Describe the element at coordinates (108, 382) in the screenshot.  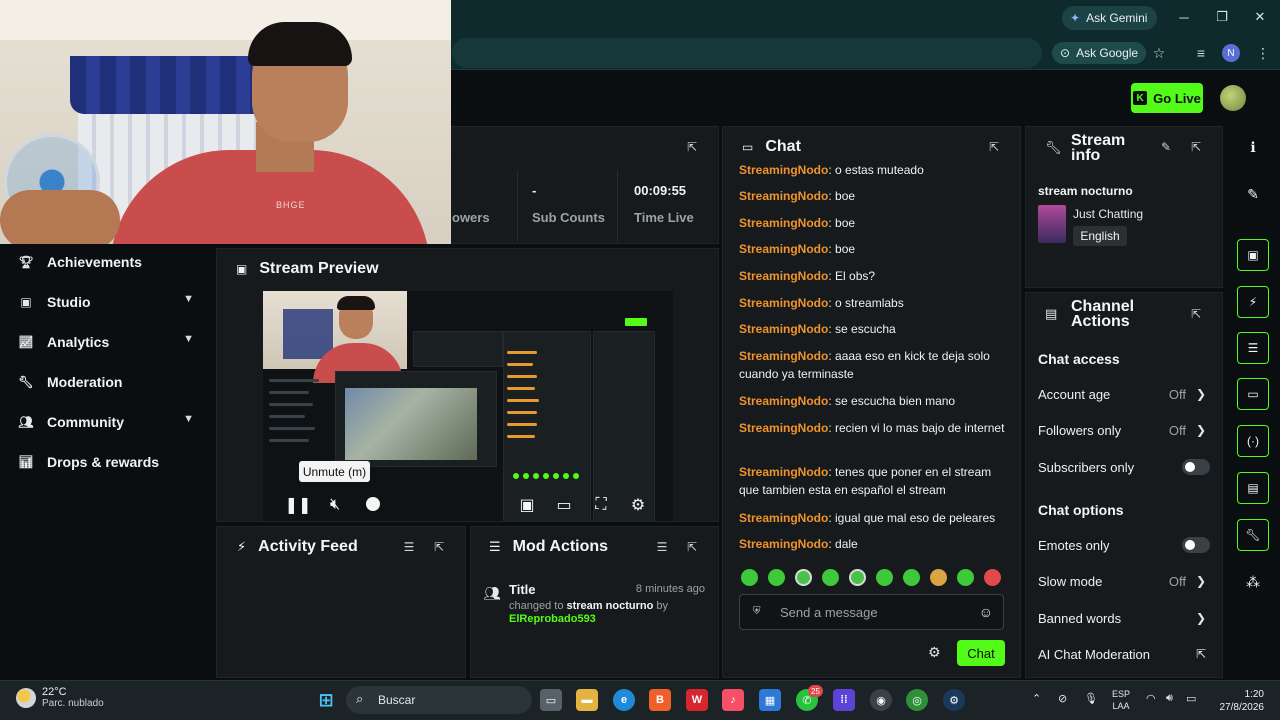
I see `sidebar-item-moderation: 🔧︎ Moderation` at that location.